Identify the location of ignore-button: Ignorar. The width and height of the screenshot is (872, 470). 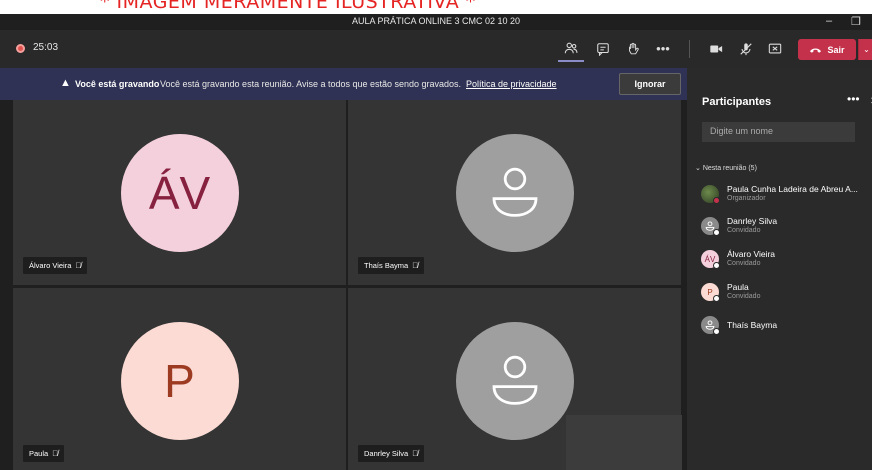
(650, 84).